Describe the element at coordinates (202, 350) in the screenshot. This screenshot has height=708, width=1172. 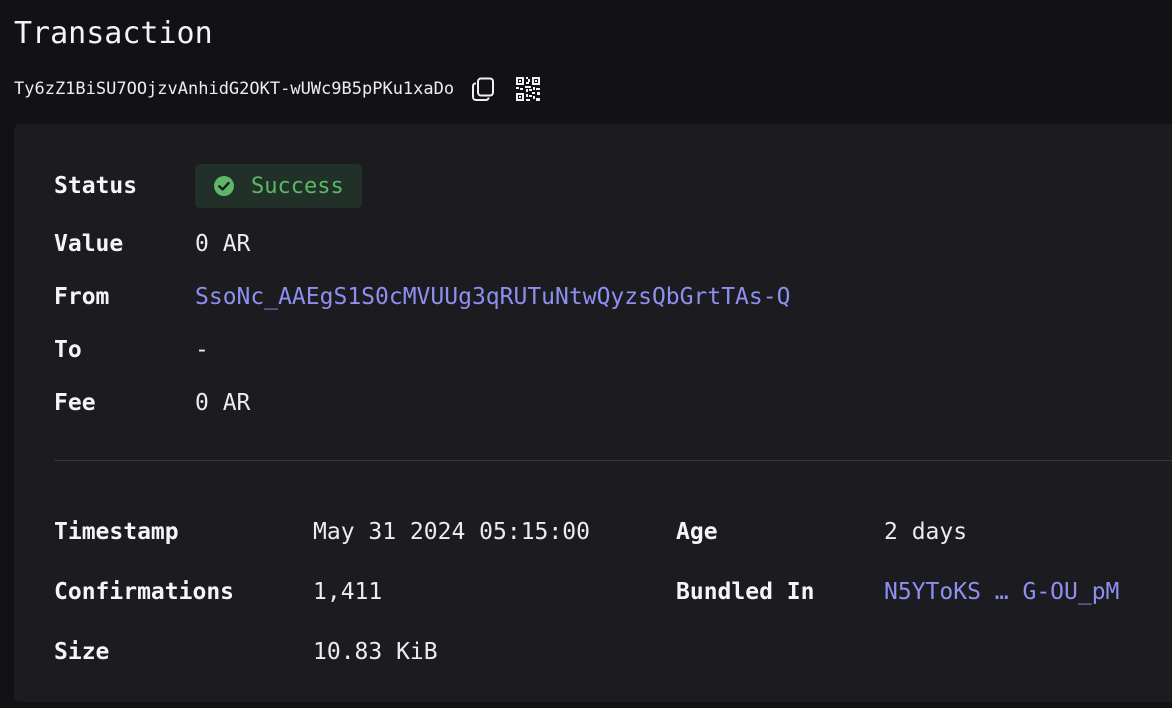
I see `to-value: -` at that location.